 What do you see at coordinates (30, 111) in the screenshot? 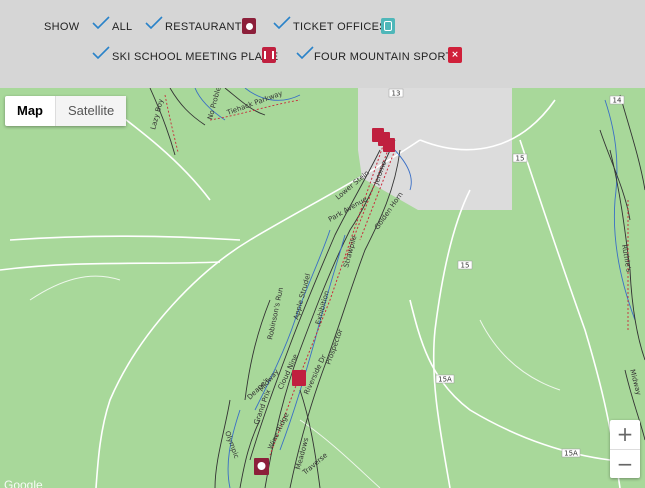
I see `map-type-map-button: Map` at bounding box center [30, 111].